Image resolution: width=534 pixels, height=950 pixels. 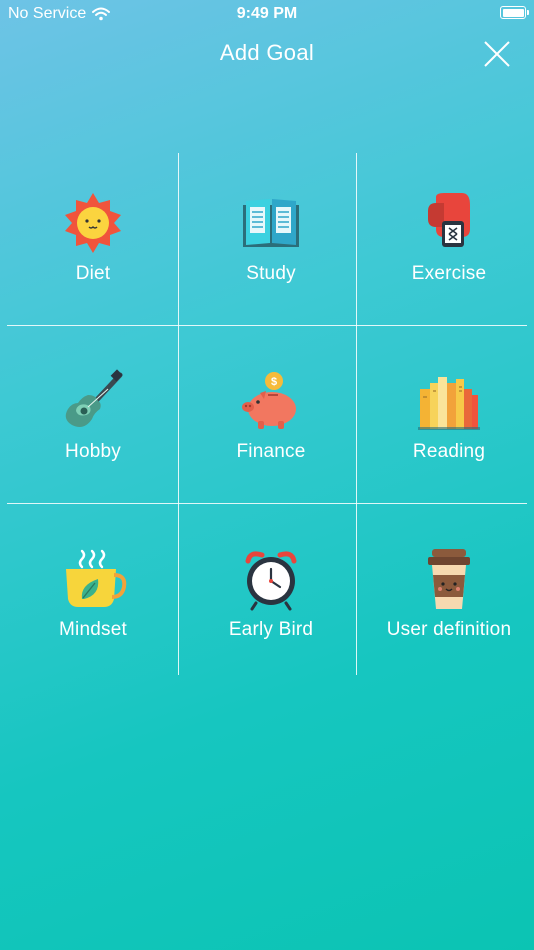 I want to click on goal-label: Study, so click(x=271, y=273).